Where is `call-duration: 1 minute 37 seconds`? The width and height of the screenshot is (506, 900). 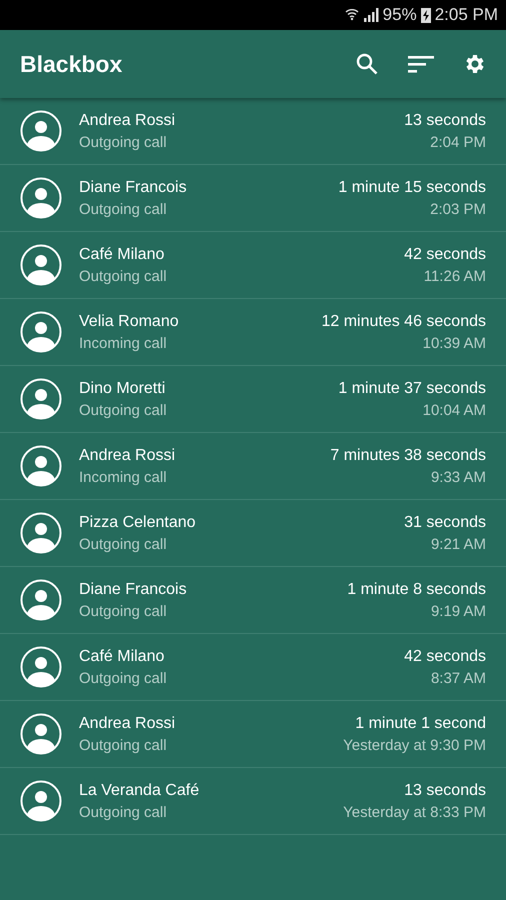 call-duration: 1 minute 37 seconds is located at coordinates (412, 389).